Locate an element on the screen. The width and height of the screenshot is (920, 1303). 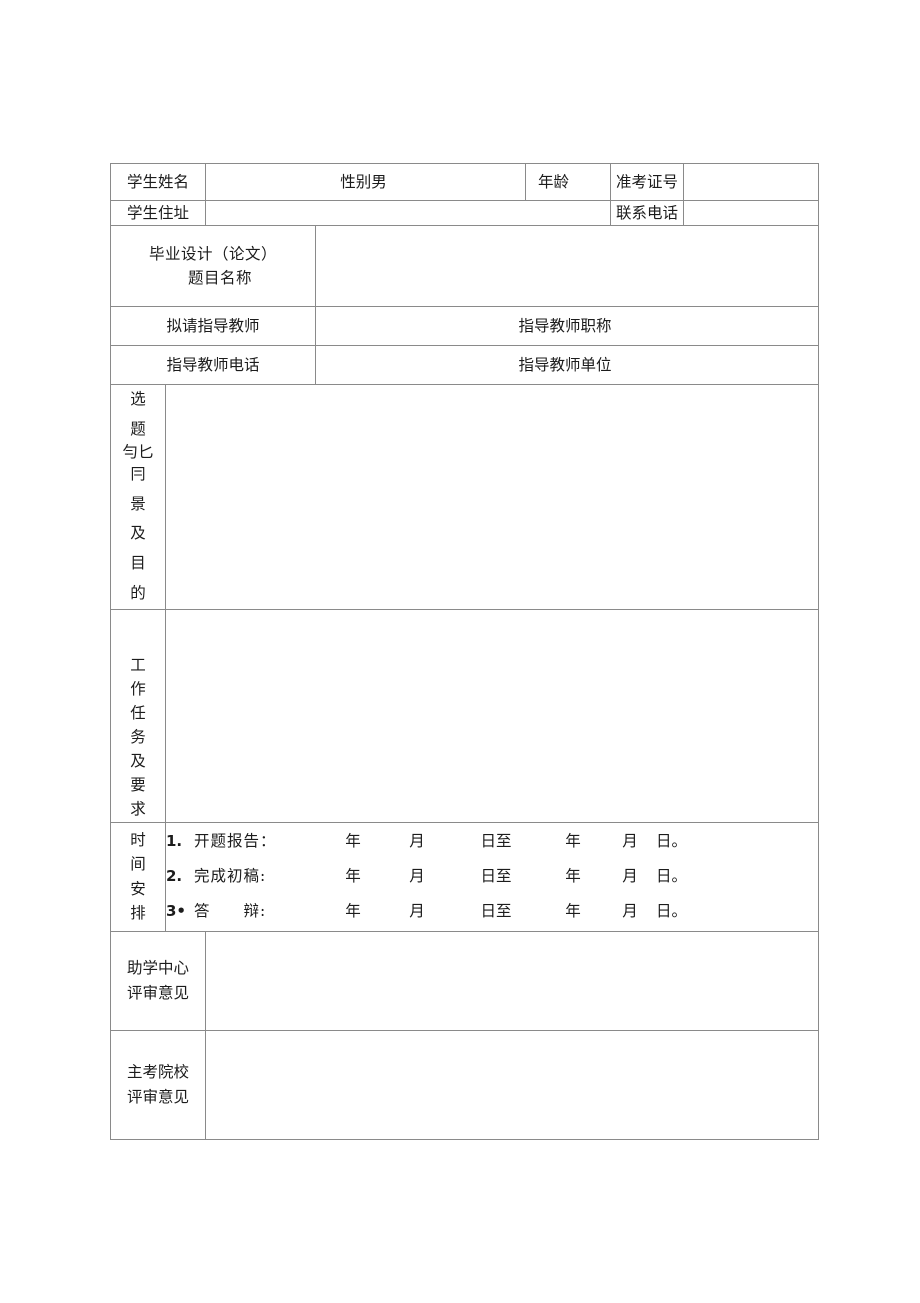
thesis-title-label: 毕业设计（论文） 题目名称 is located at coordinates (213, 266).